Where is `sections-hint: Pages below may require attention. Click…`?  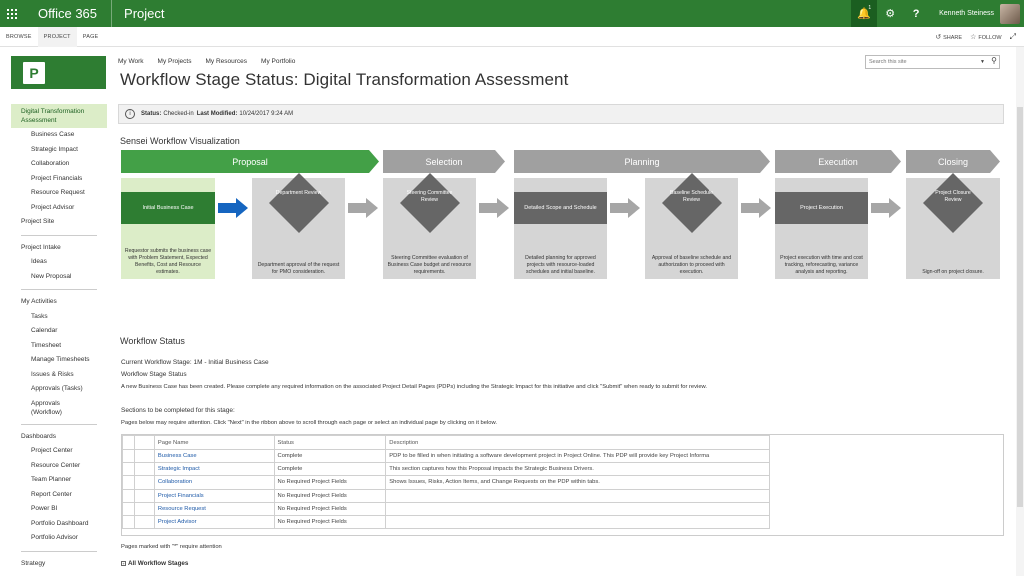 sections-hint: Pages below may require attention. Click… is located at coordinates (309, 423).